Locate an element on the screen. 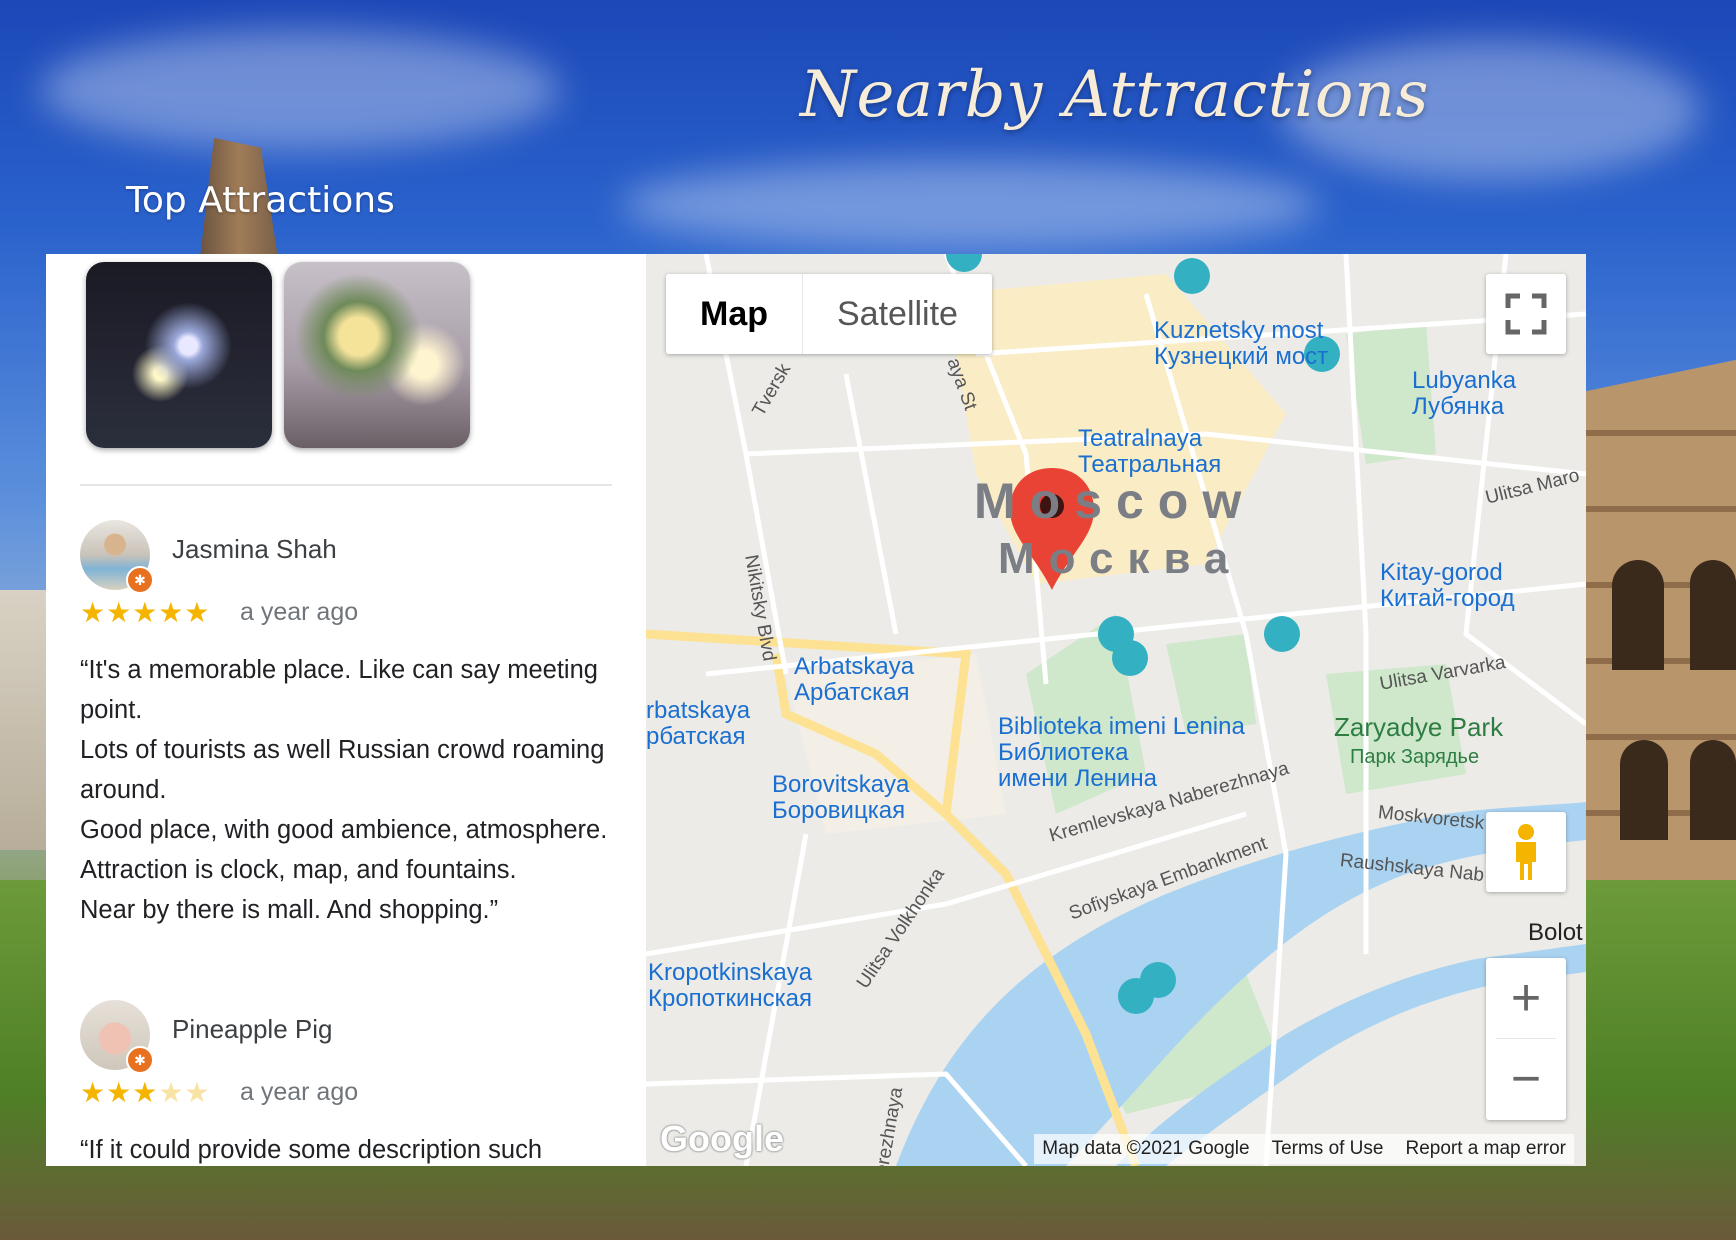 The image size is (1736, 1240). stars-empty: ★★ is located at coordinates (184, 1092).